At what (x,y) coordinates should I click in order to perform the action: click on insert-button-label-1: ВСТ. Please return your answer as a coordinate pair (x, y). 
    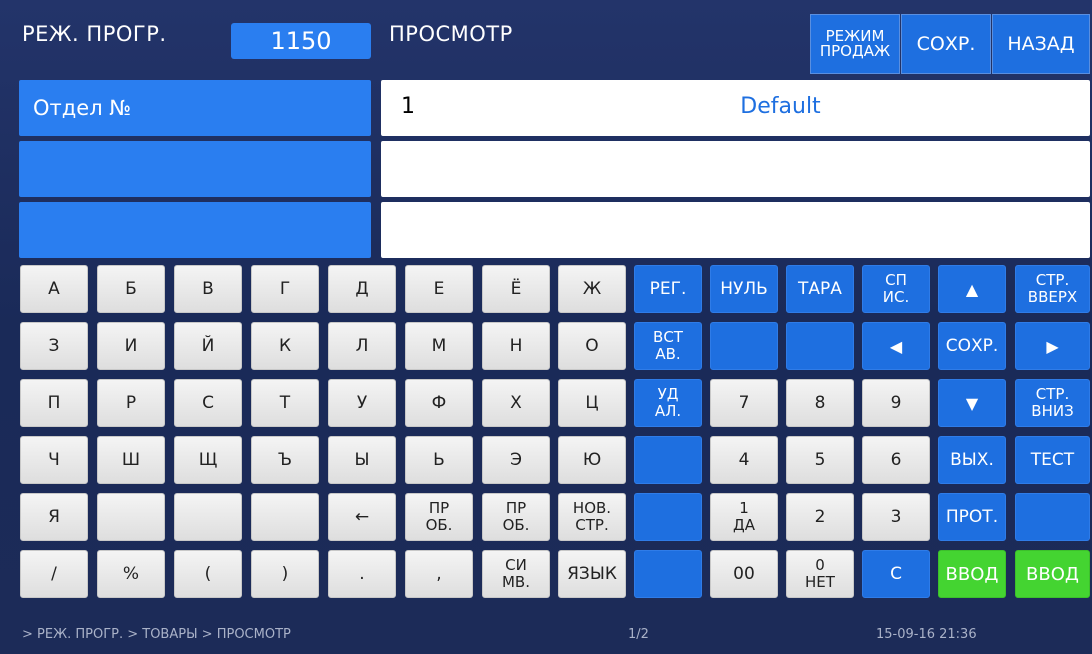
    Looking at the image, I should click on (668, 337).